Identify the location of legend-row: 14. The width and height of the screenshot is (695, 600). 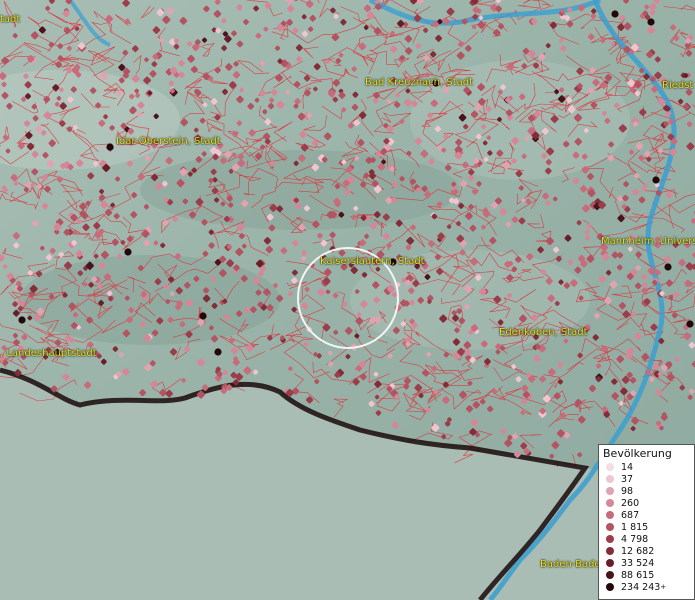
(648, 467).